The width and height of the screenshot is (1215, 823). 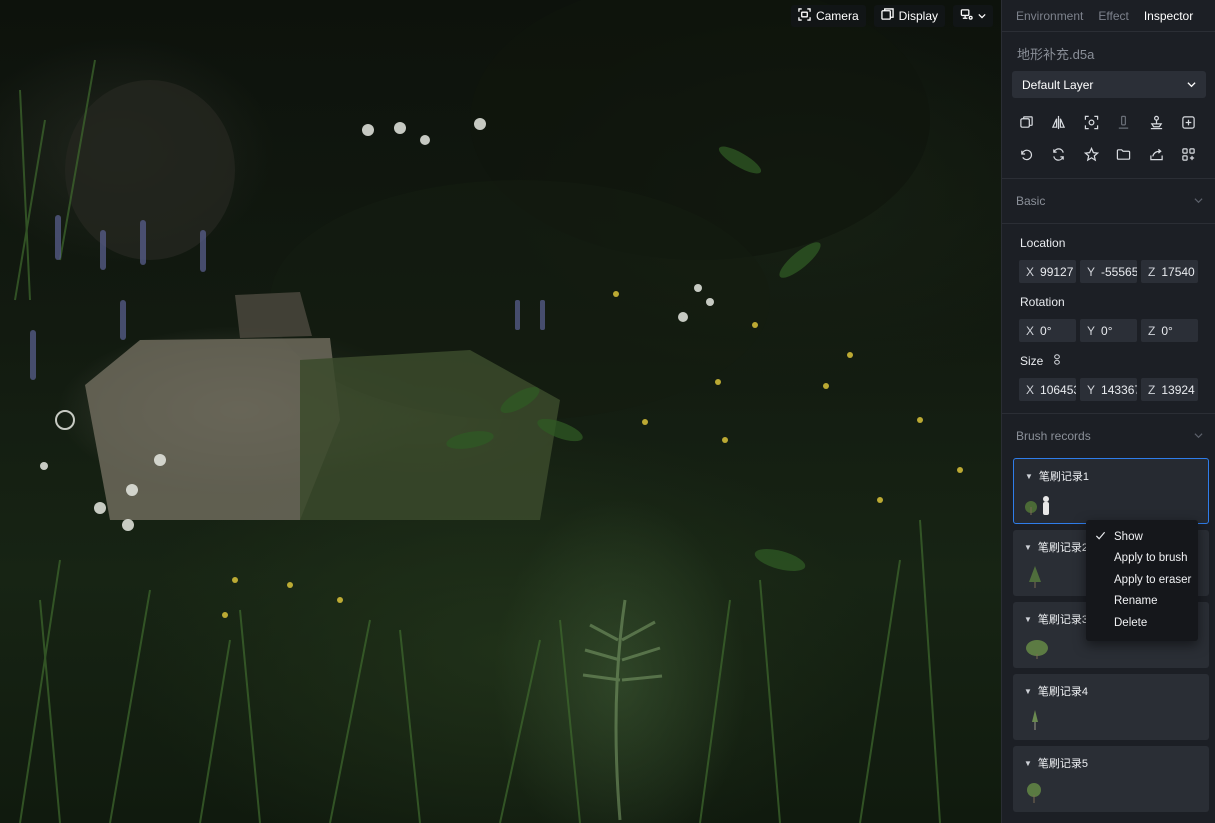 I want to click on menu-item-apply-to-brush: Apply to brush, so click(x=1142, y=559).